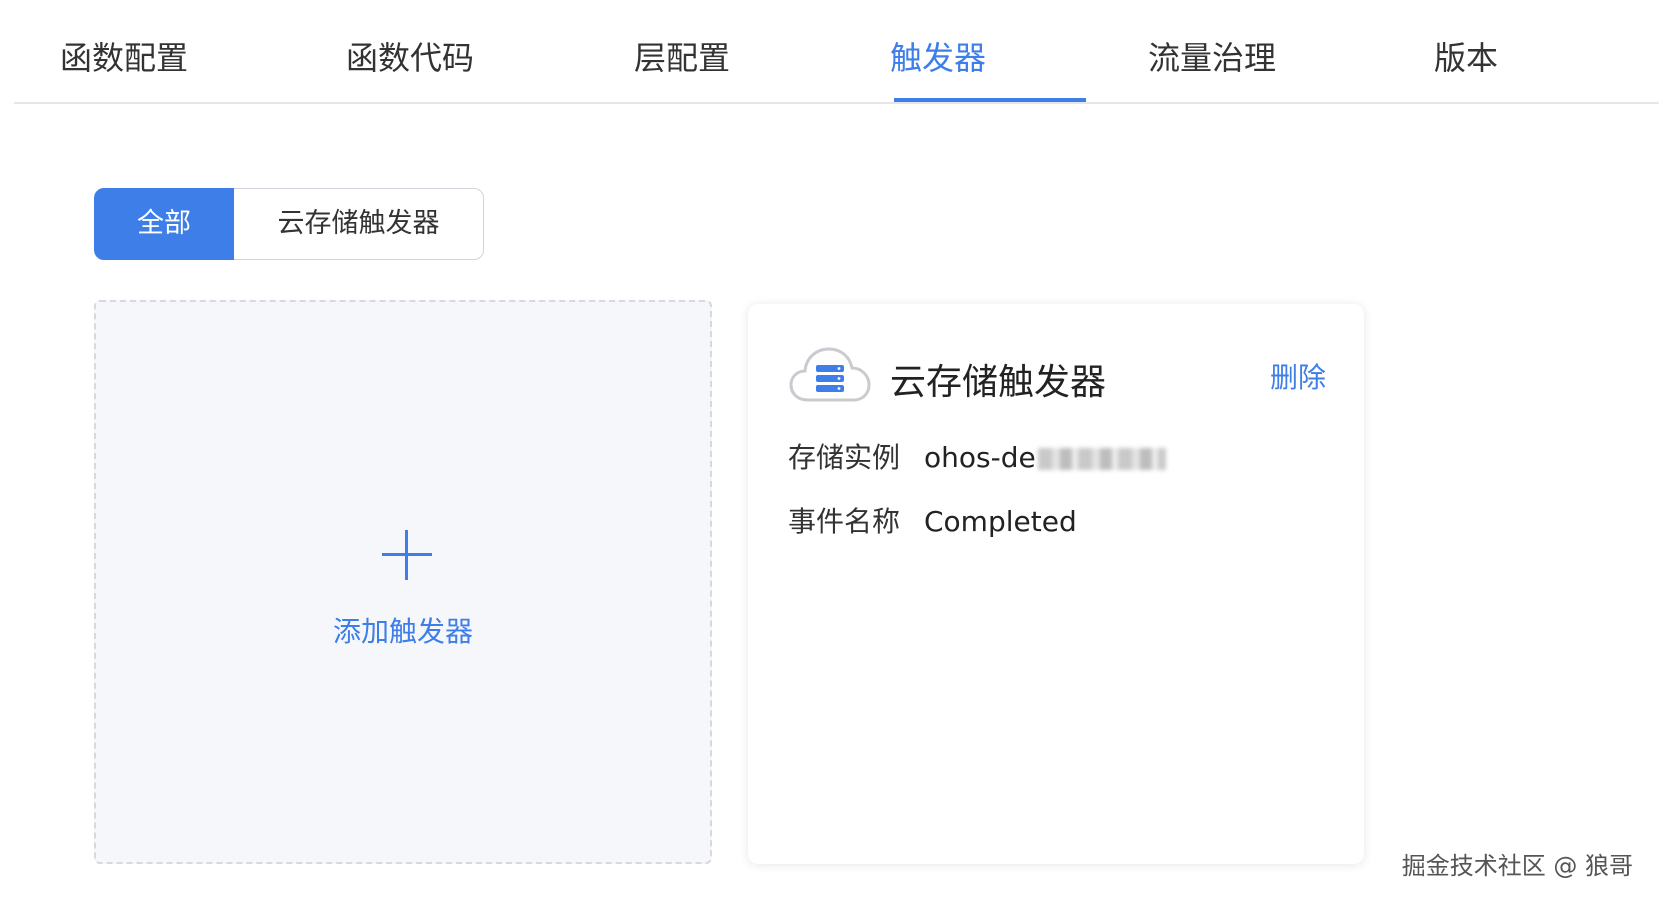 This screenshot has width=1659, height=901. I want to click on active-tab-indicator, so click(990, 100).